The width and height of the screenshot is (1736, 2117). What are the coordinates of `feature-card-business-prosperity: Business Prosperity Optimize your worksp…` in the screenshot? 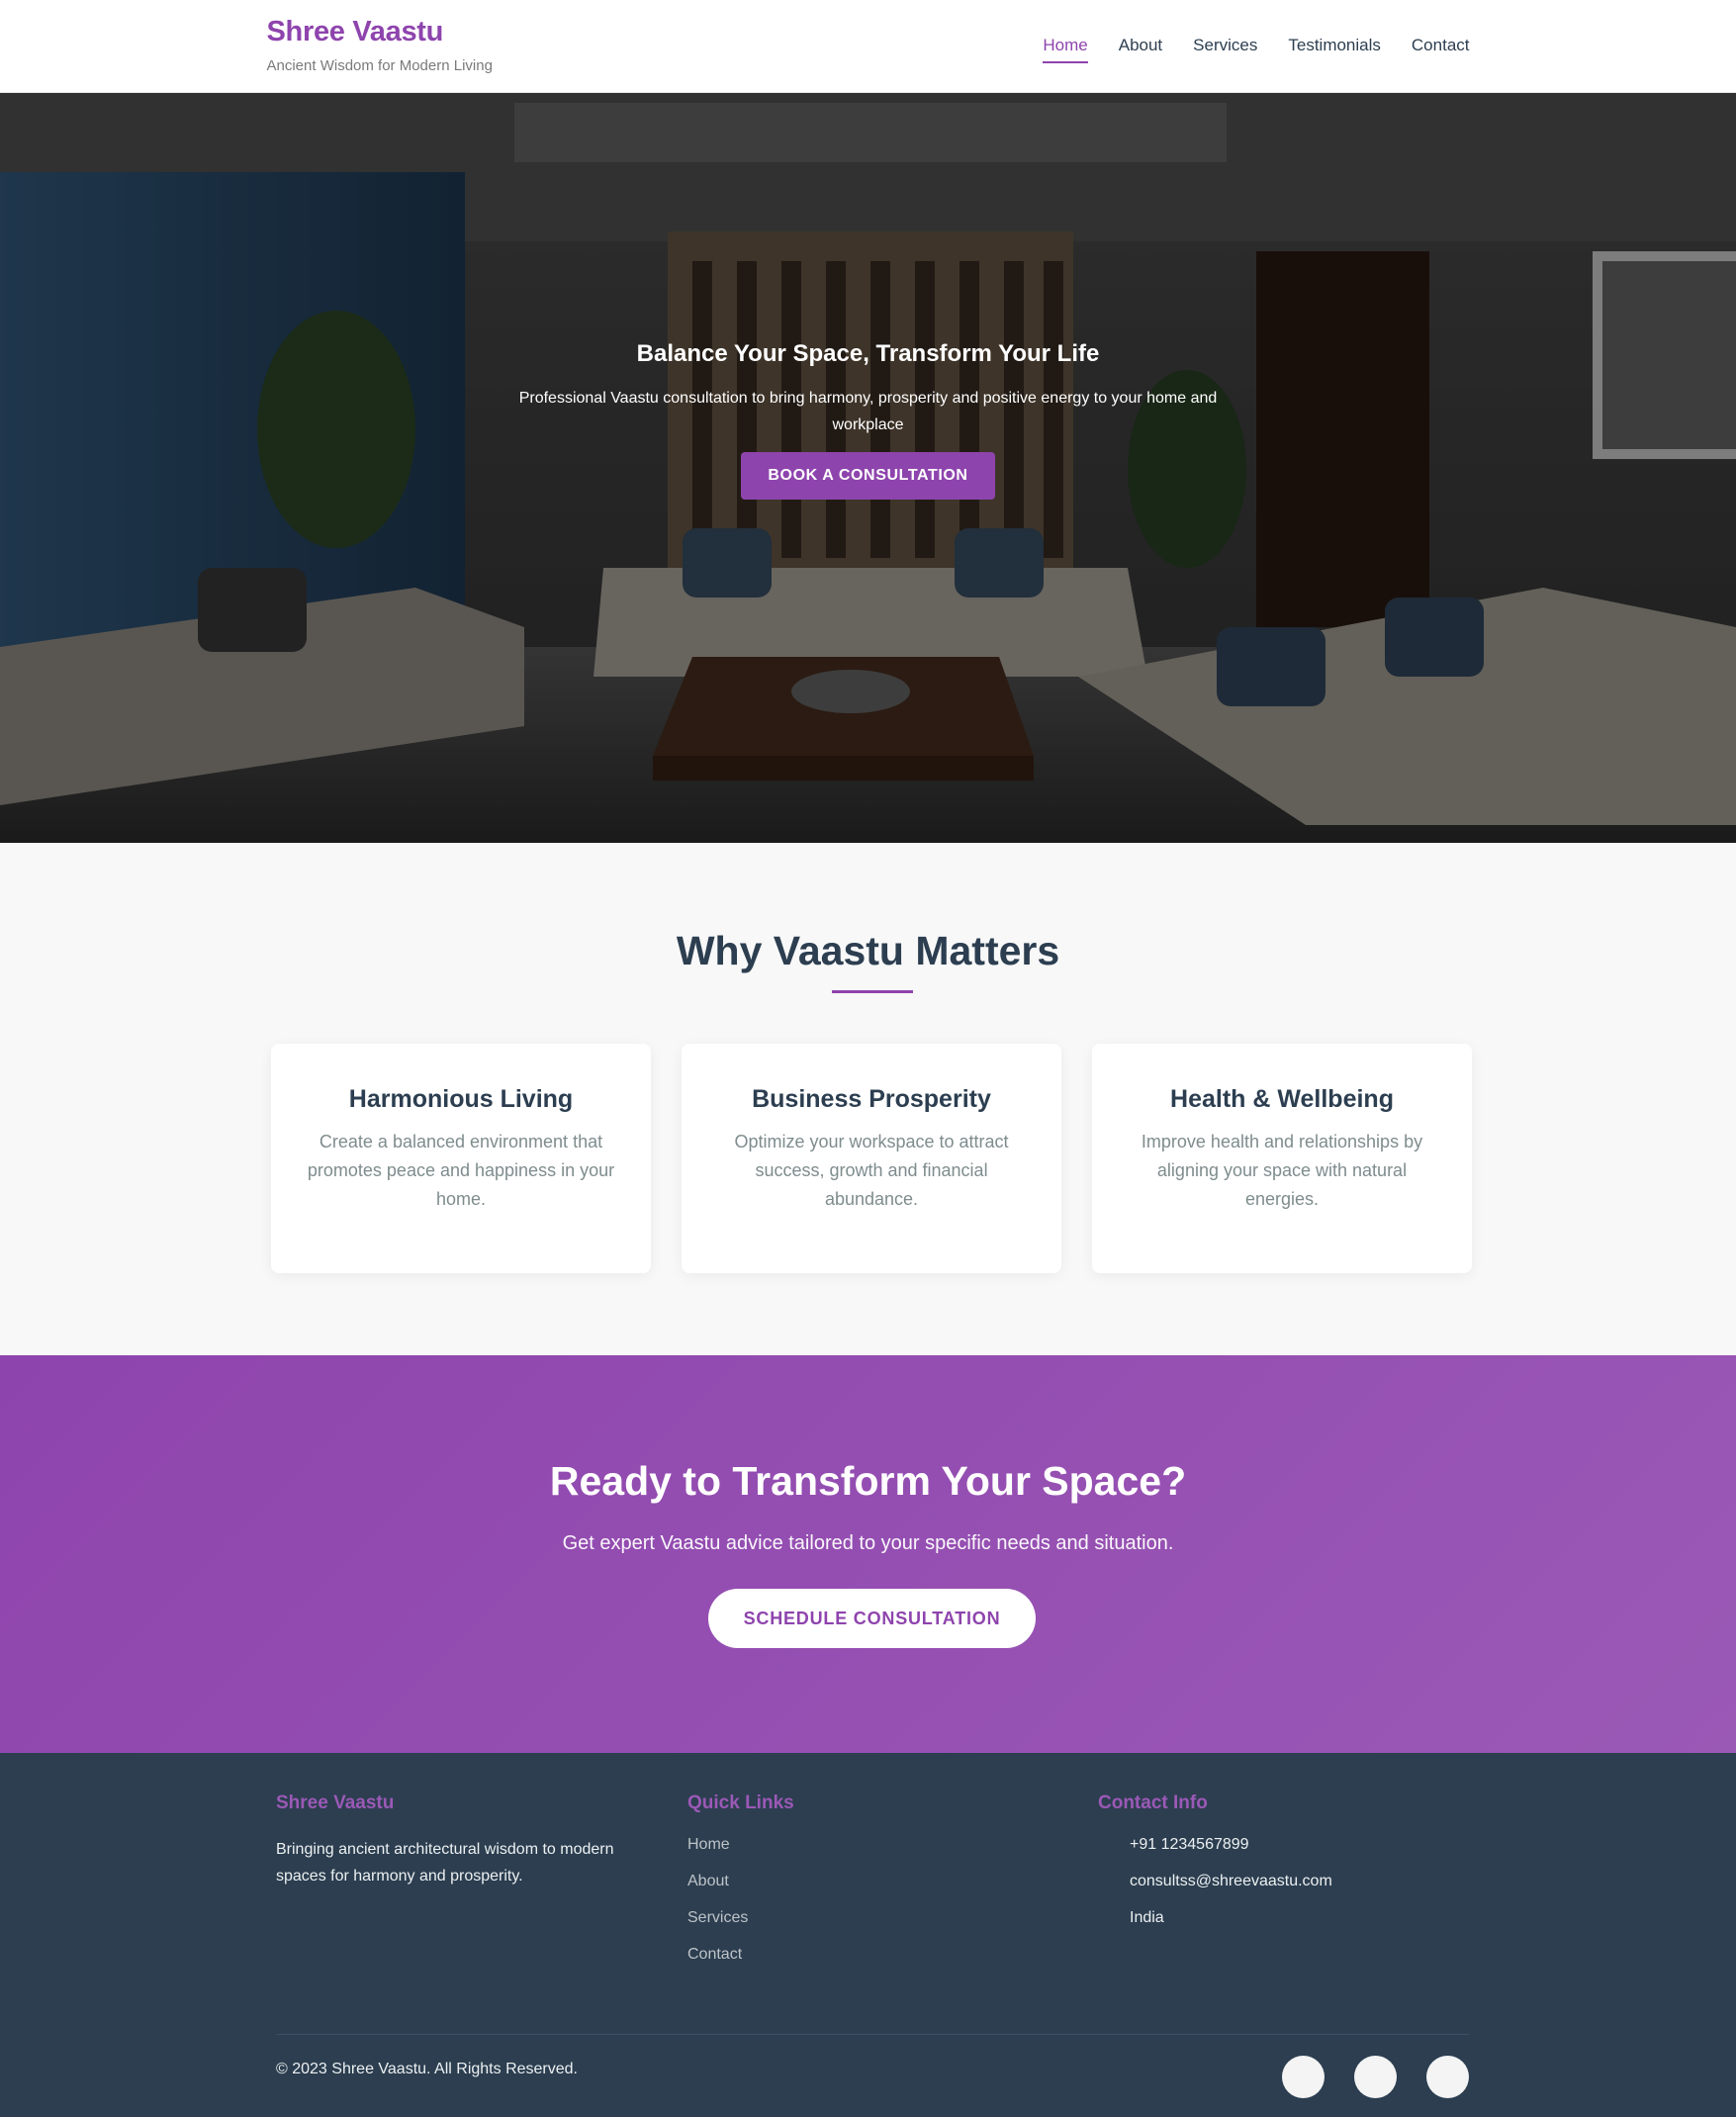 It's located at (871, 1158).